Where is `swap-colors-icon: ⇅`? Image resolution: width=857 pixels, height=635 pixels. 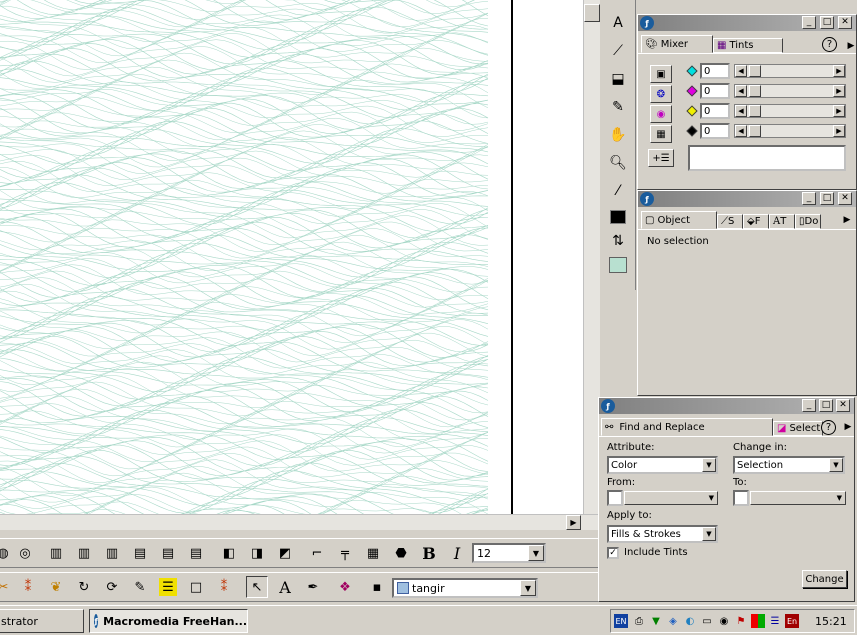 swap-colors-icon: ⇅ is located at coordinates (618, 241).